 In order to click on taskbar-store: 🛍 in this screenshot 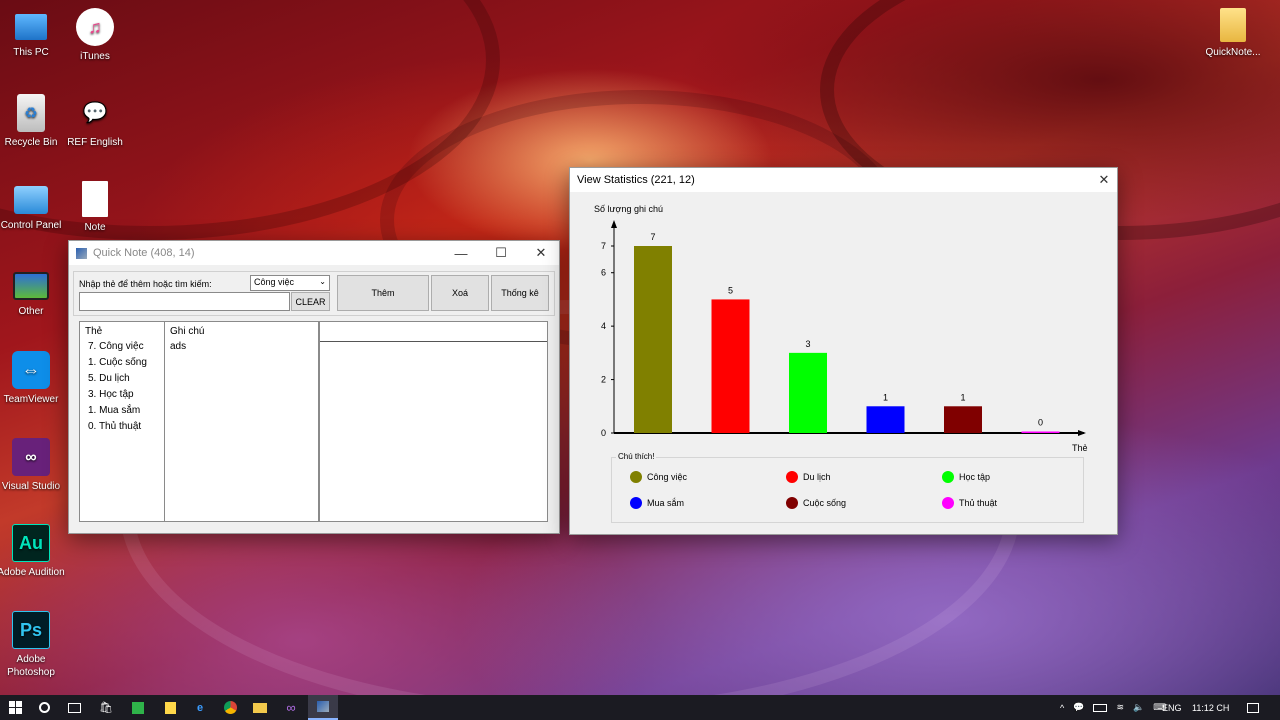, I will do `click(106, 707)`.